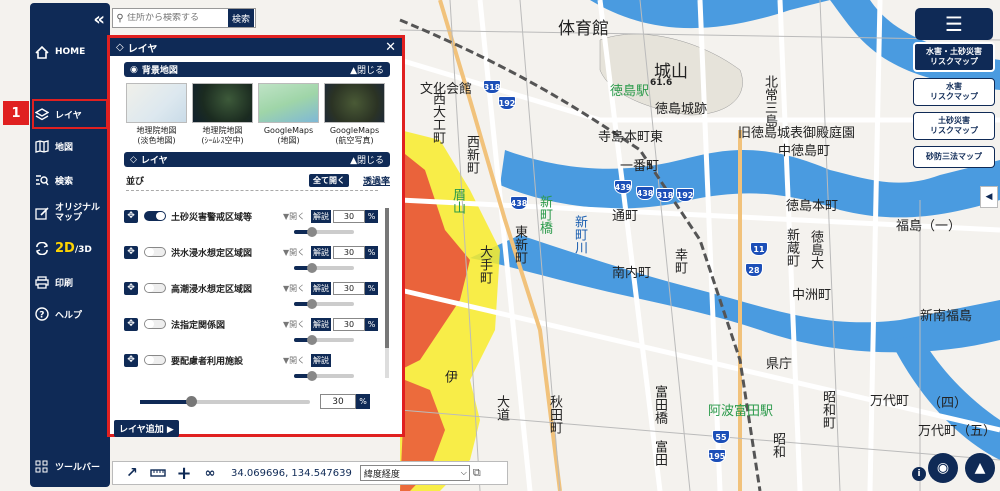 Image resolution: width=1000 pixels, height=491 pixels. I want to click on basemap-option: 地理院地図 (淡色地図), so click(156, 114).